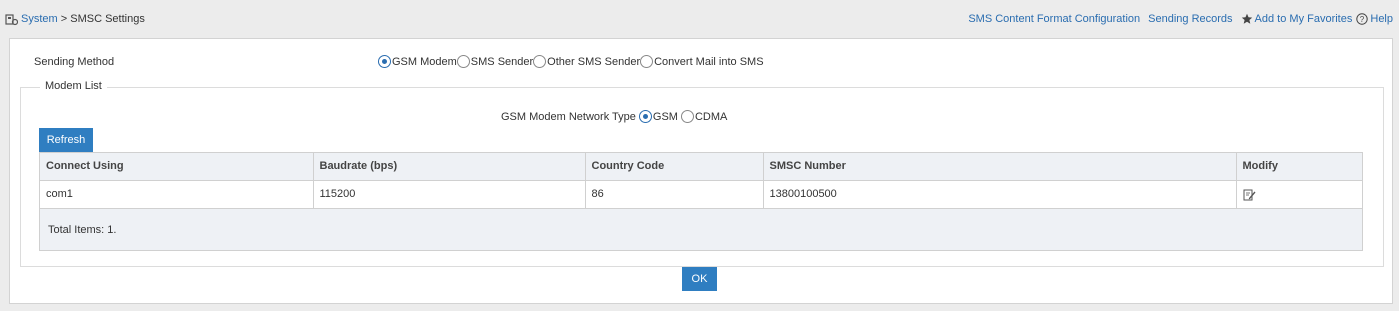  What do you see at coordinates (1000, 194) in the screenshot?
I see `cell-smsc-number: 13800100500` at bounding box center [1000, 194].